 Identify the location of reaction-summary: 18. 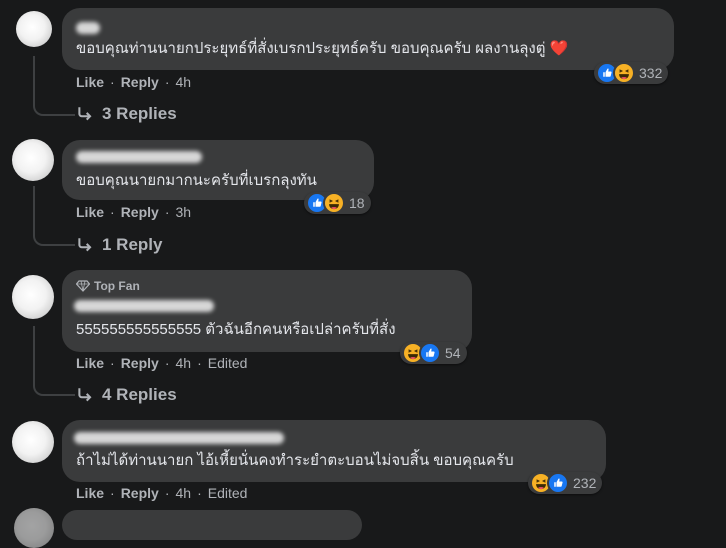
(337, 203).